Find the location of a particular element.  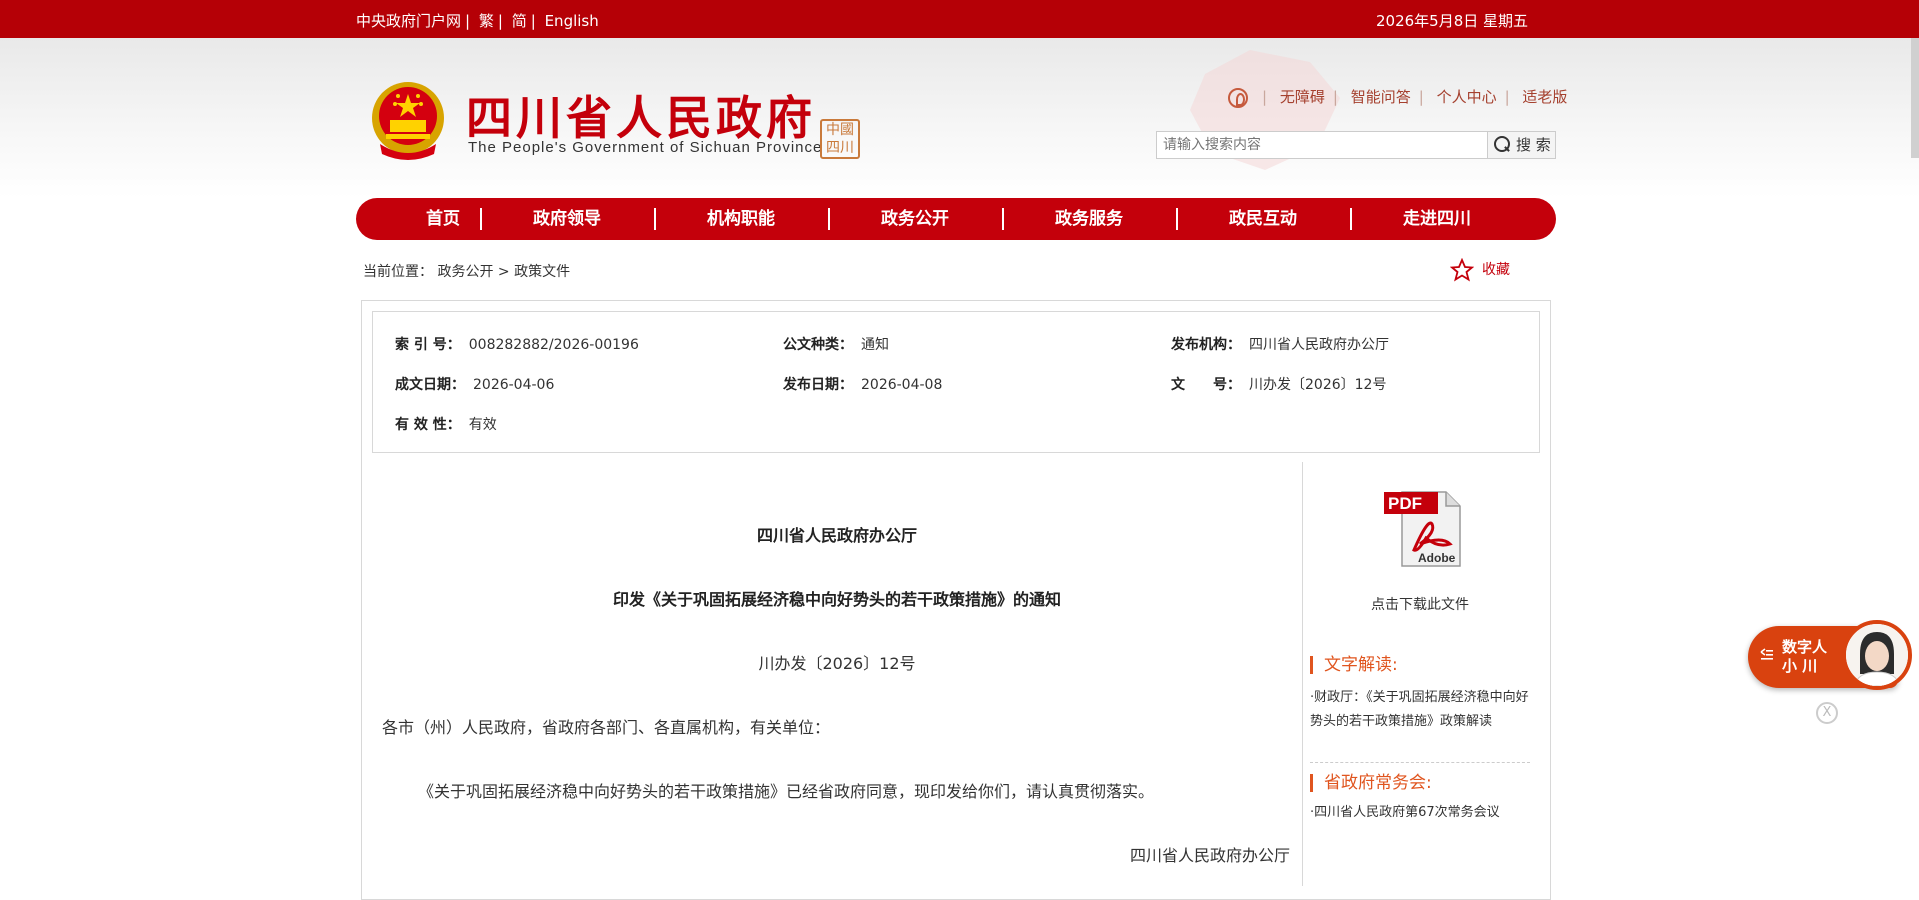

national-emblem-icon is located at coordinates (408, 120).